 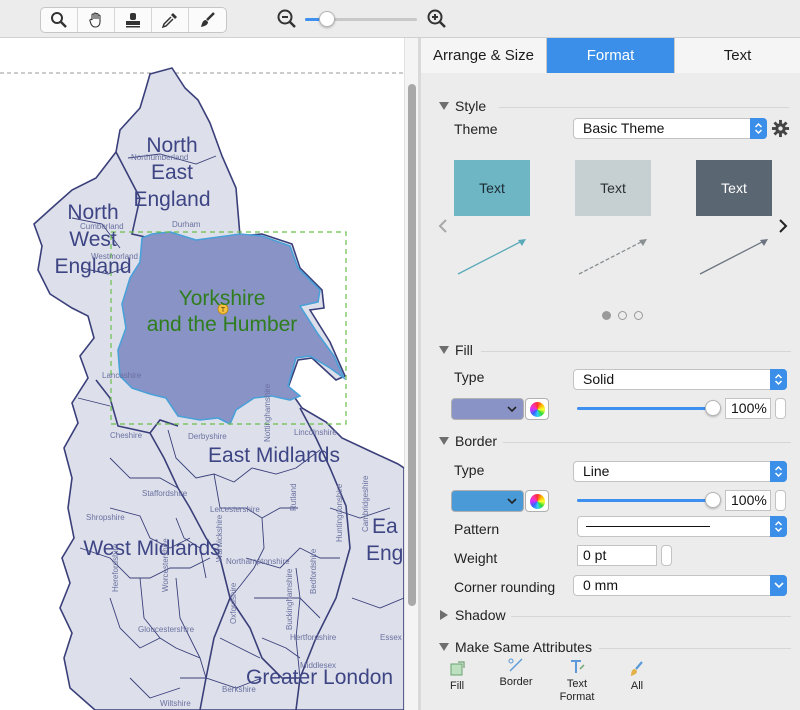 What do you see at coordinates (222, 324) in the screenshot?
I see `selected-region-label-2: and the Humber` at bounding box center [222, 324].